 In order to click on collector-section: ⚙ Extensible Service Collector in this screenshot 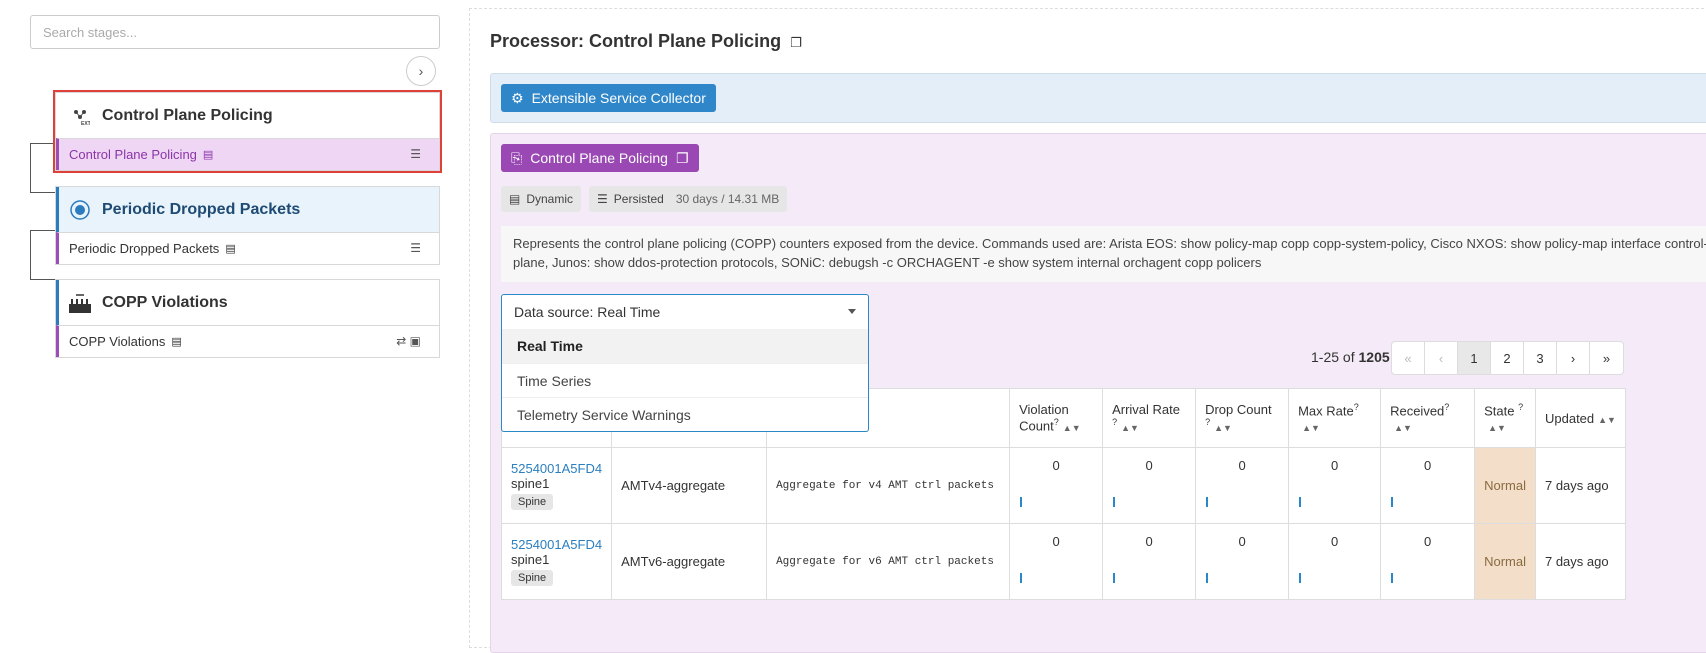, I will do `click(1098, 98)`.